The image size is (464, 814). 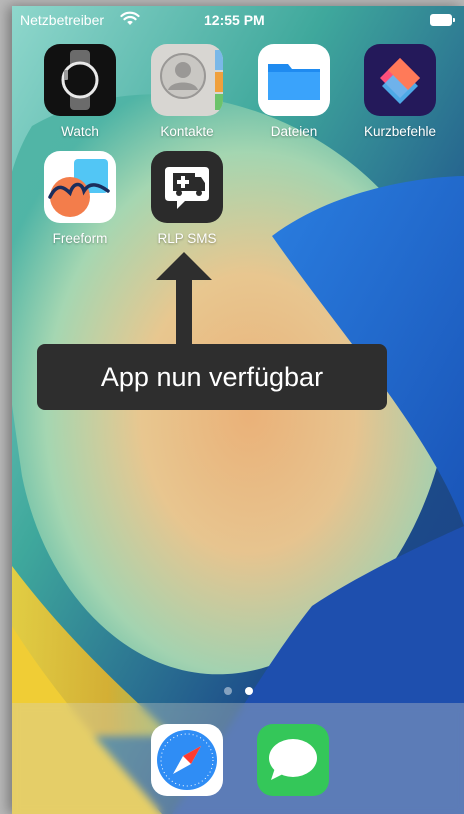 What do you see at coordinates (187, 187) in the screenshot?
I see `ambulance-message-icon` at bounding box center [187, 187].